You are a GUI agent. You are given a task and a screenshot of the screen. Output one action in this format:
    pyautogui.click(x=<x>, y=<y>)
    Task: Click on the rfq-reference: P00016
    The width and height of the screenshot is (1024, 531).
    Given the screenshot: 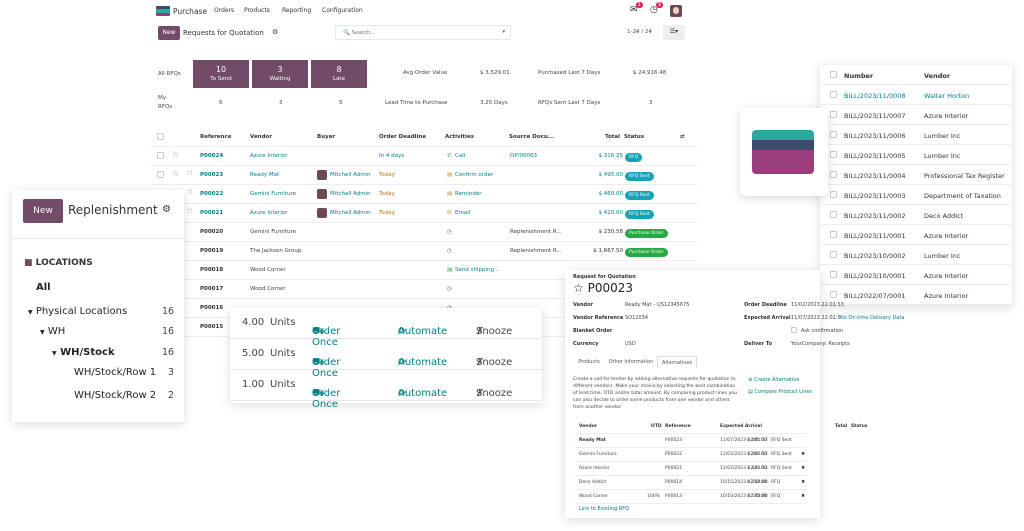 What is the action you would take?
    pyautogui.click(x=211, y=308)
    